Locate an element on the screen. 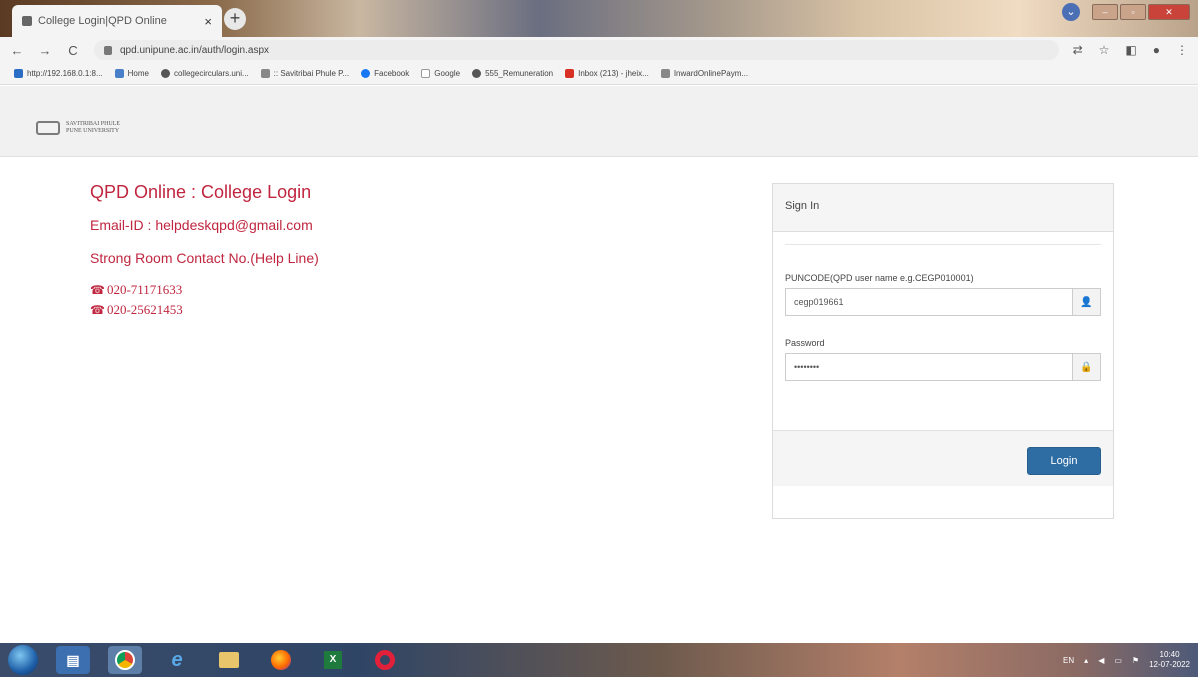 Image resolution: width=1198 pixels, height=677 pixels. bookmark-item: 555_Remuneration is located at coordinates (512, 73).